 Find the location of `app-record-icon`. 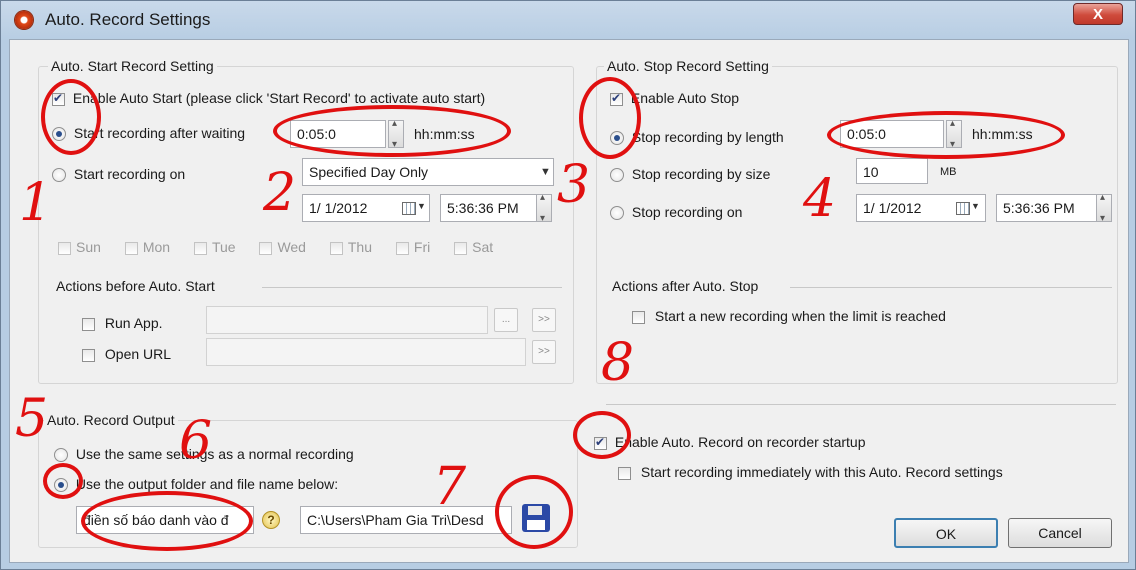

app-record-icon is located at coordinates (24, 20).